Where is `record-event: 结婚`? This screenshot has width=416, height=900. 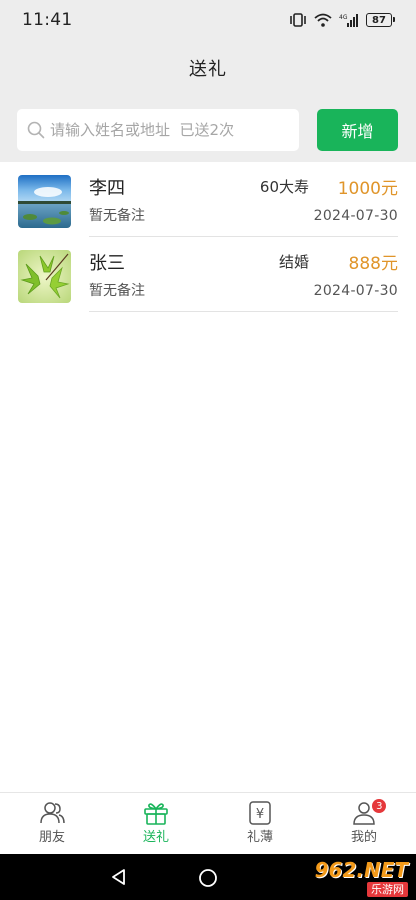 record-event: 结婚 is located at coordinates (293, 262).